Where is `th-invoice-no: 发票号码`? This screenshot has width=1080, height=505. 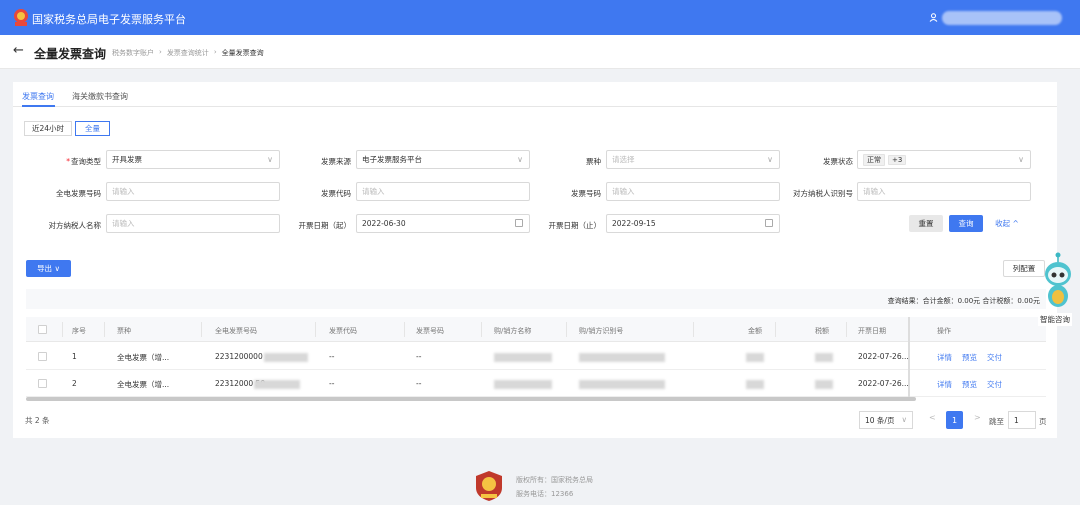
th-invoice-no: 发票号码 is located at coordinates (430, 331).